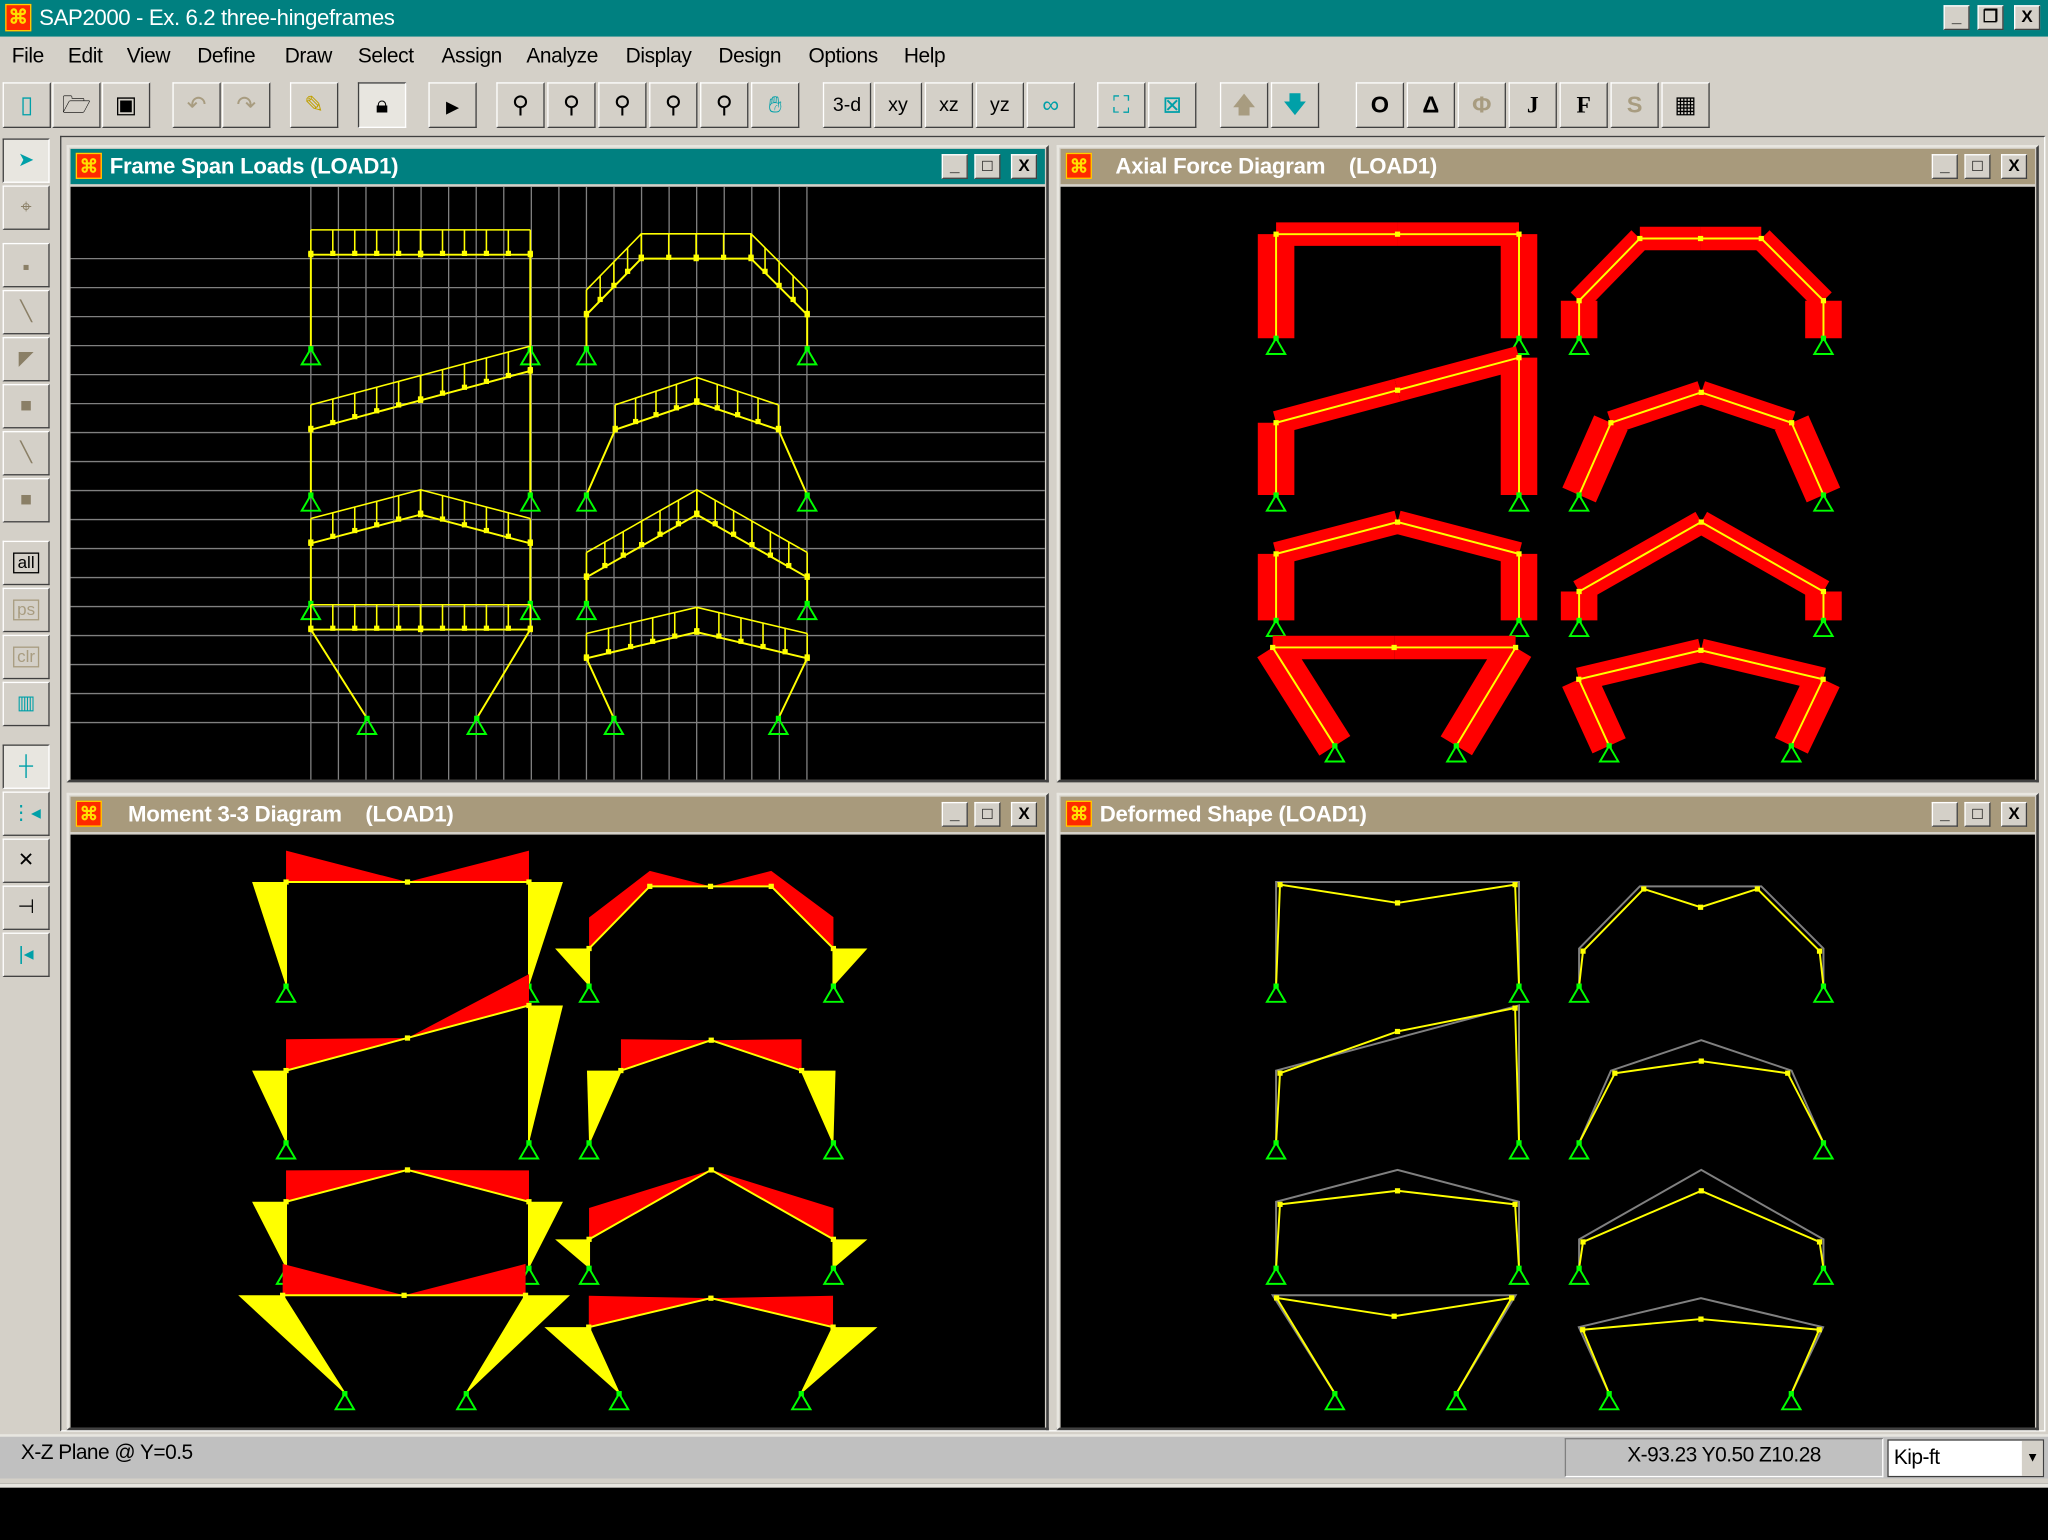  What do you see at coordinates (847, 105) in the screenshot?
I see `view-3d-button: 3-d` at bounding box center [847, 105].